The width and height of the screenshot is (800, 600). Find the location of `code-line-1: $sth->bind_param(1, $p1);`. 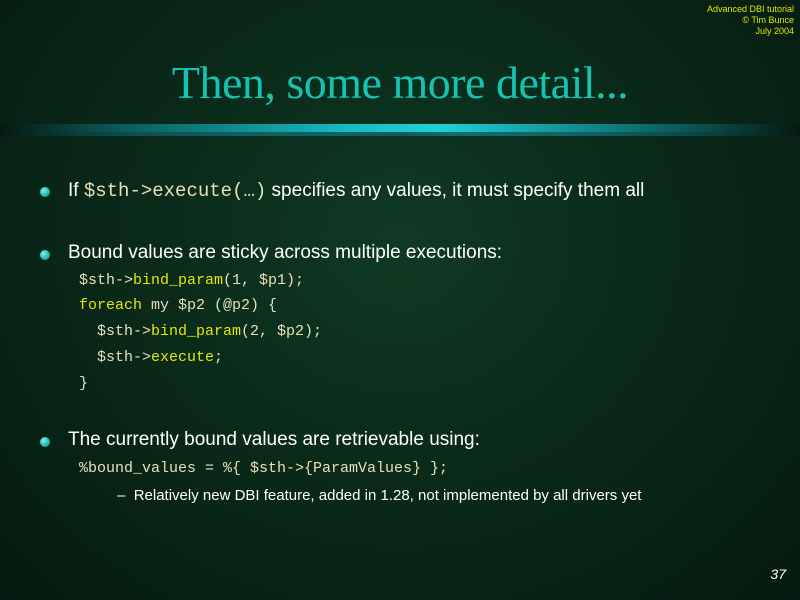

code-line-1: $sth->bind_param(1, $p1); is located at coordinates (191, 280).